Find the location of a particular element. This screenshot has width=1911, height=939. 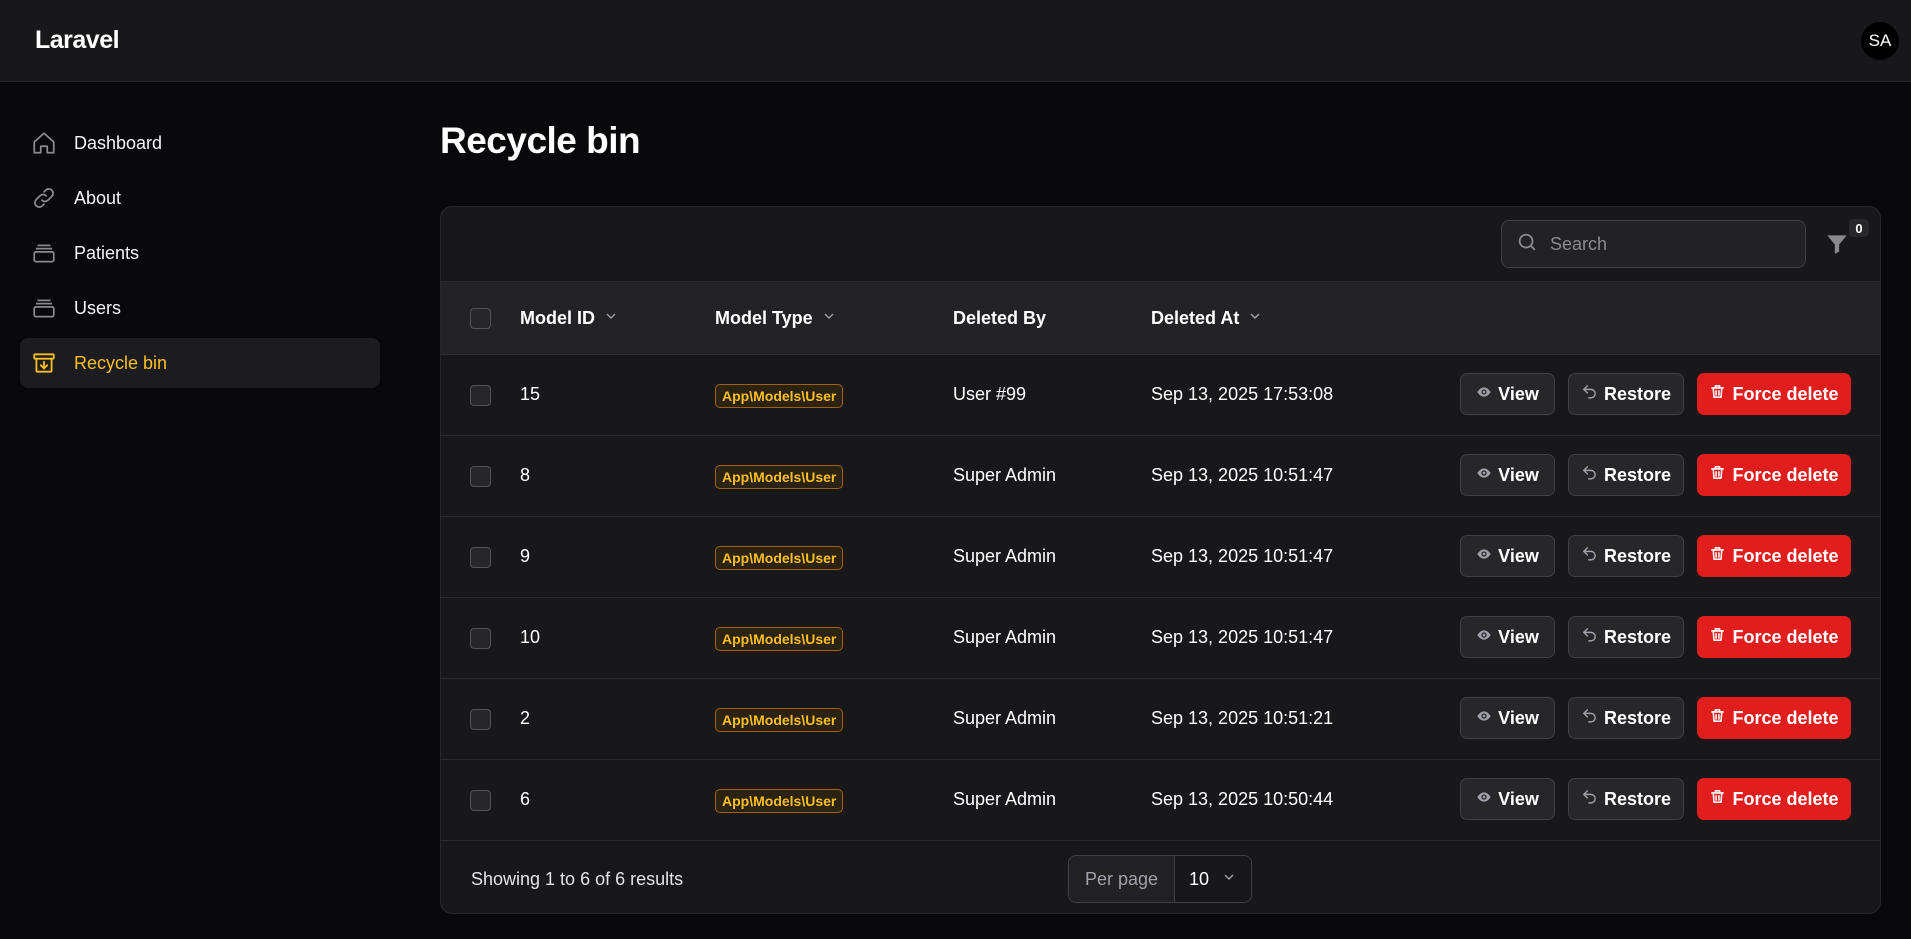

column-header-model-id: Model ID is located at coordinates (569, 318).